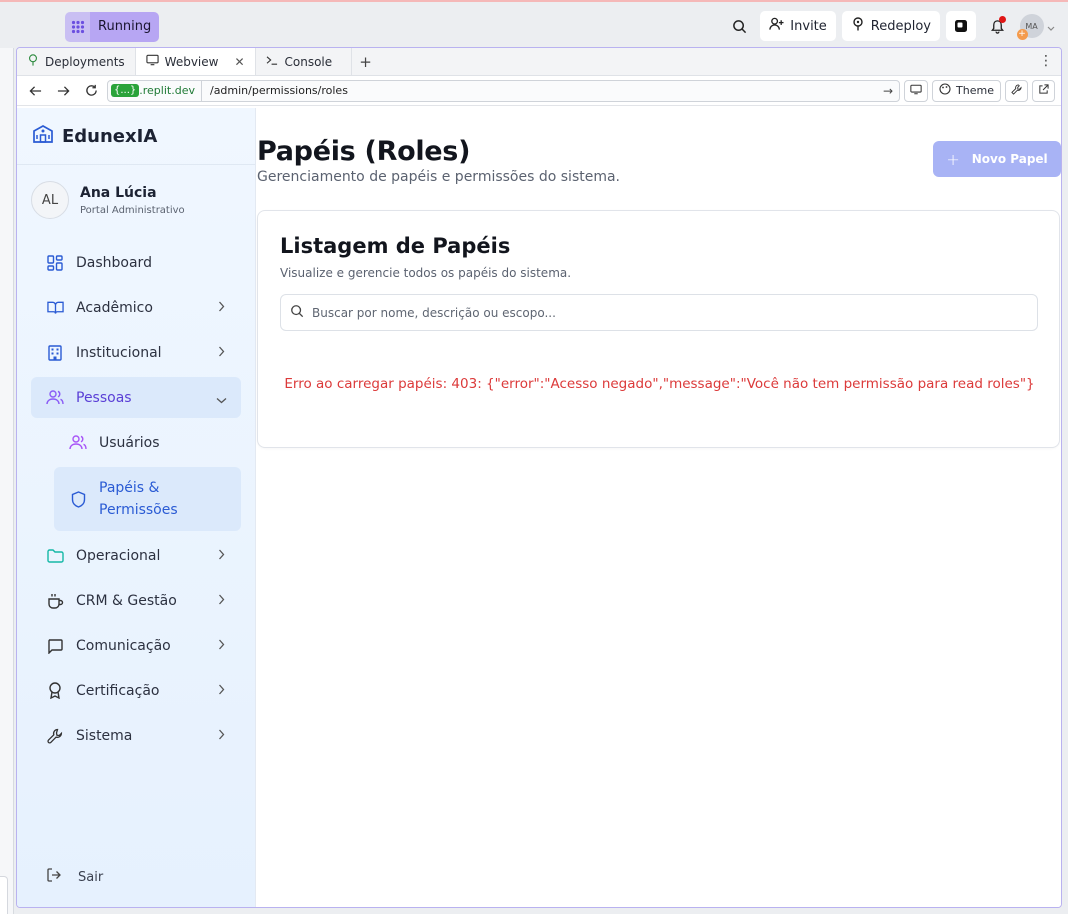 The width and height of the screenshot is (1068, 914). What do you see at coordinates (125, 27) in the screenshot?
I see `run-label: Running` at bounding box center [125, 27].